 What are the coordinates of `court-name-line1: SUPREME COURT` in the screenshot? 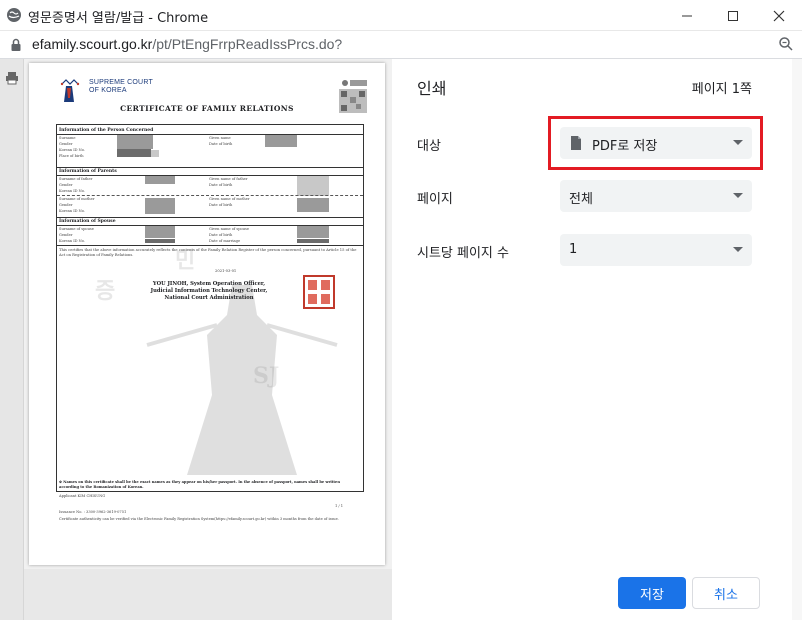 It's located at (121, 82).